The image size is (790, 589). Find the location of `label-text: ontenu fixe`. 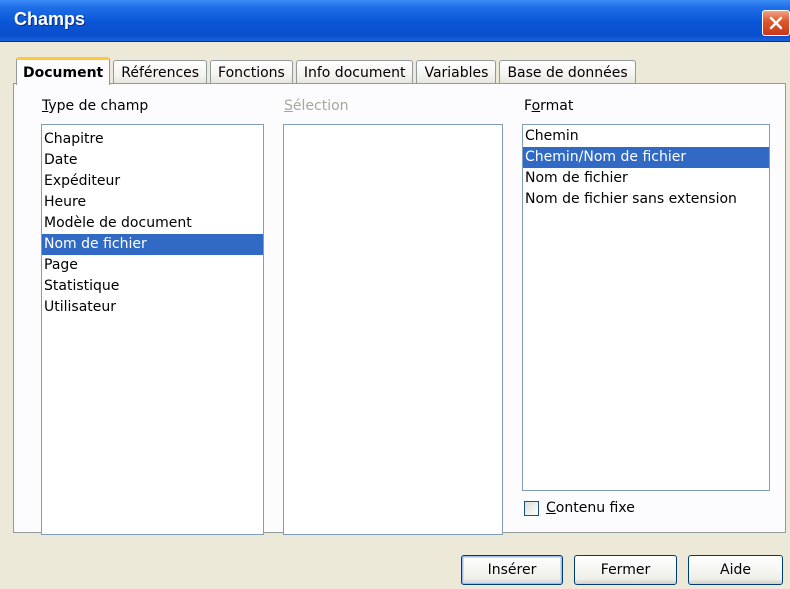

label-text: ontenu fixe is located at coordinates (595, 508).